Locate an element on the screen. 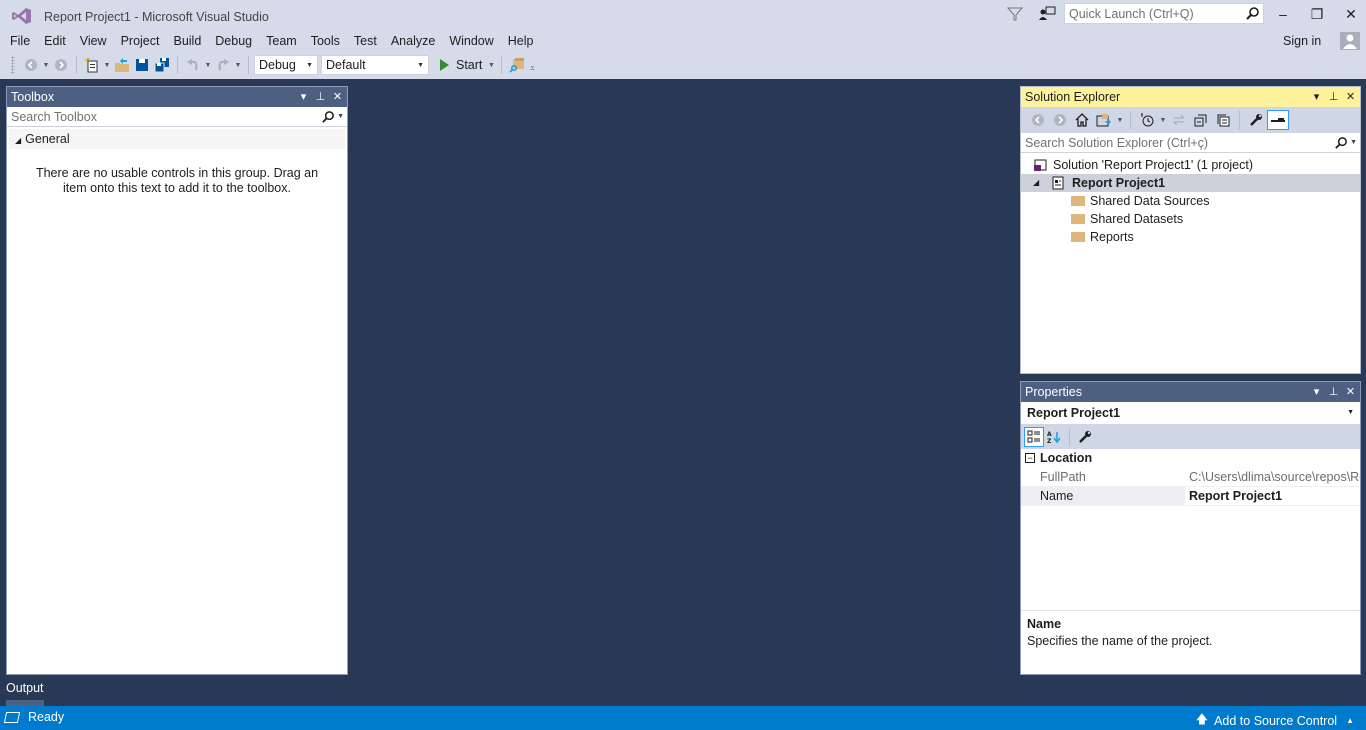 This screenshot has width=1366, height=730. switch-views-button is located at coordinates (1104, 120).